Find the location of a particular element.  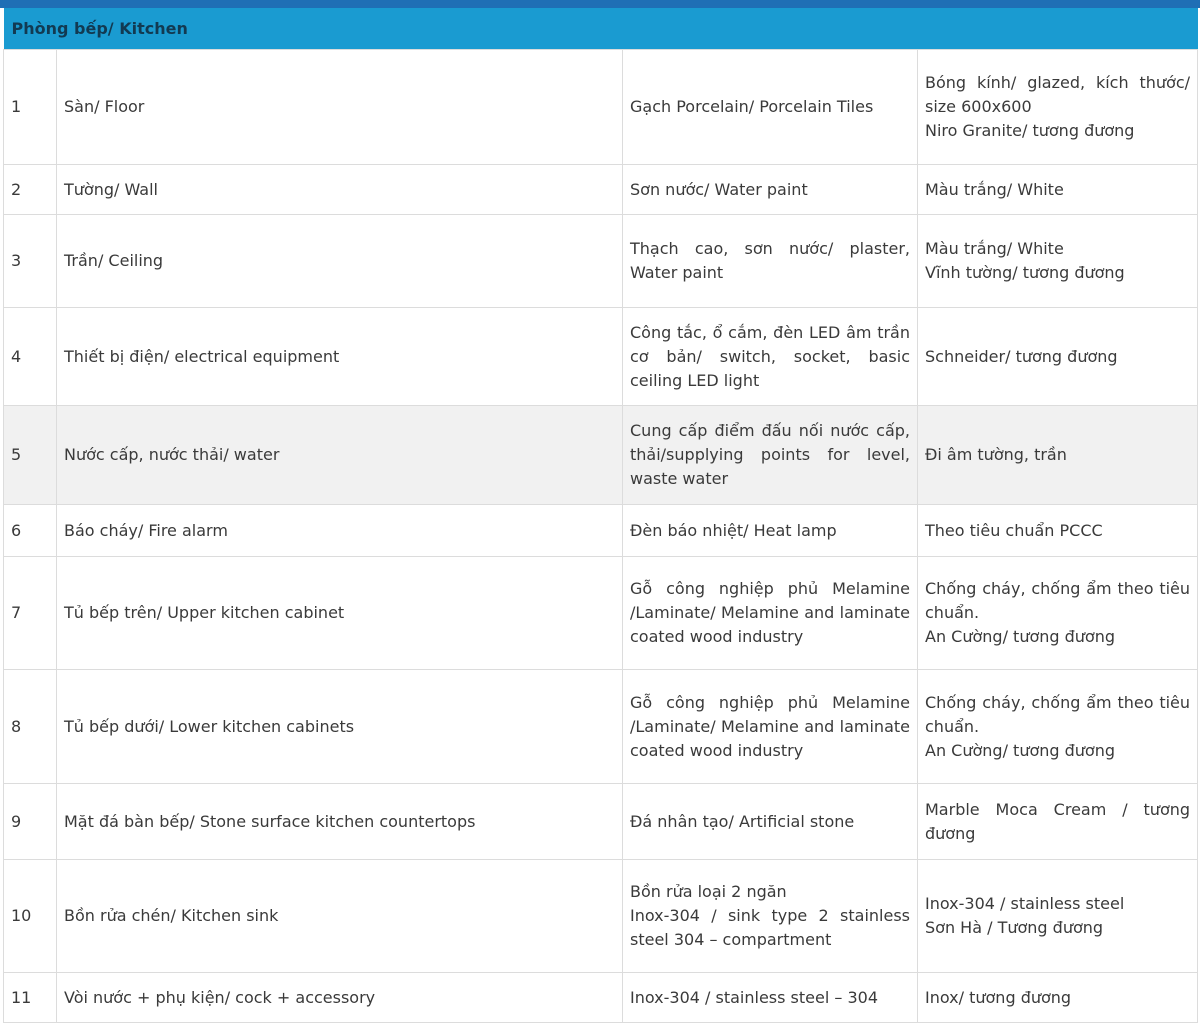

row-brand-line: Đi âm tường, trần is located at coordinates (996, 454).